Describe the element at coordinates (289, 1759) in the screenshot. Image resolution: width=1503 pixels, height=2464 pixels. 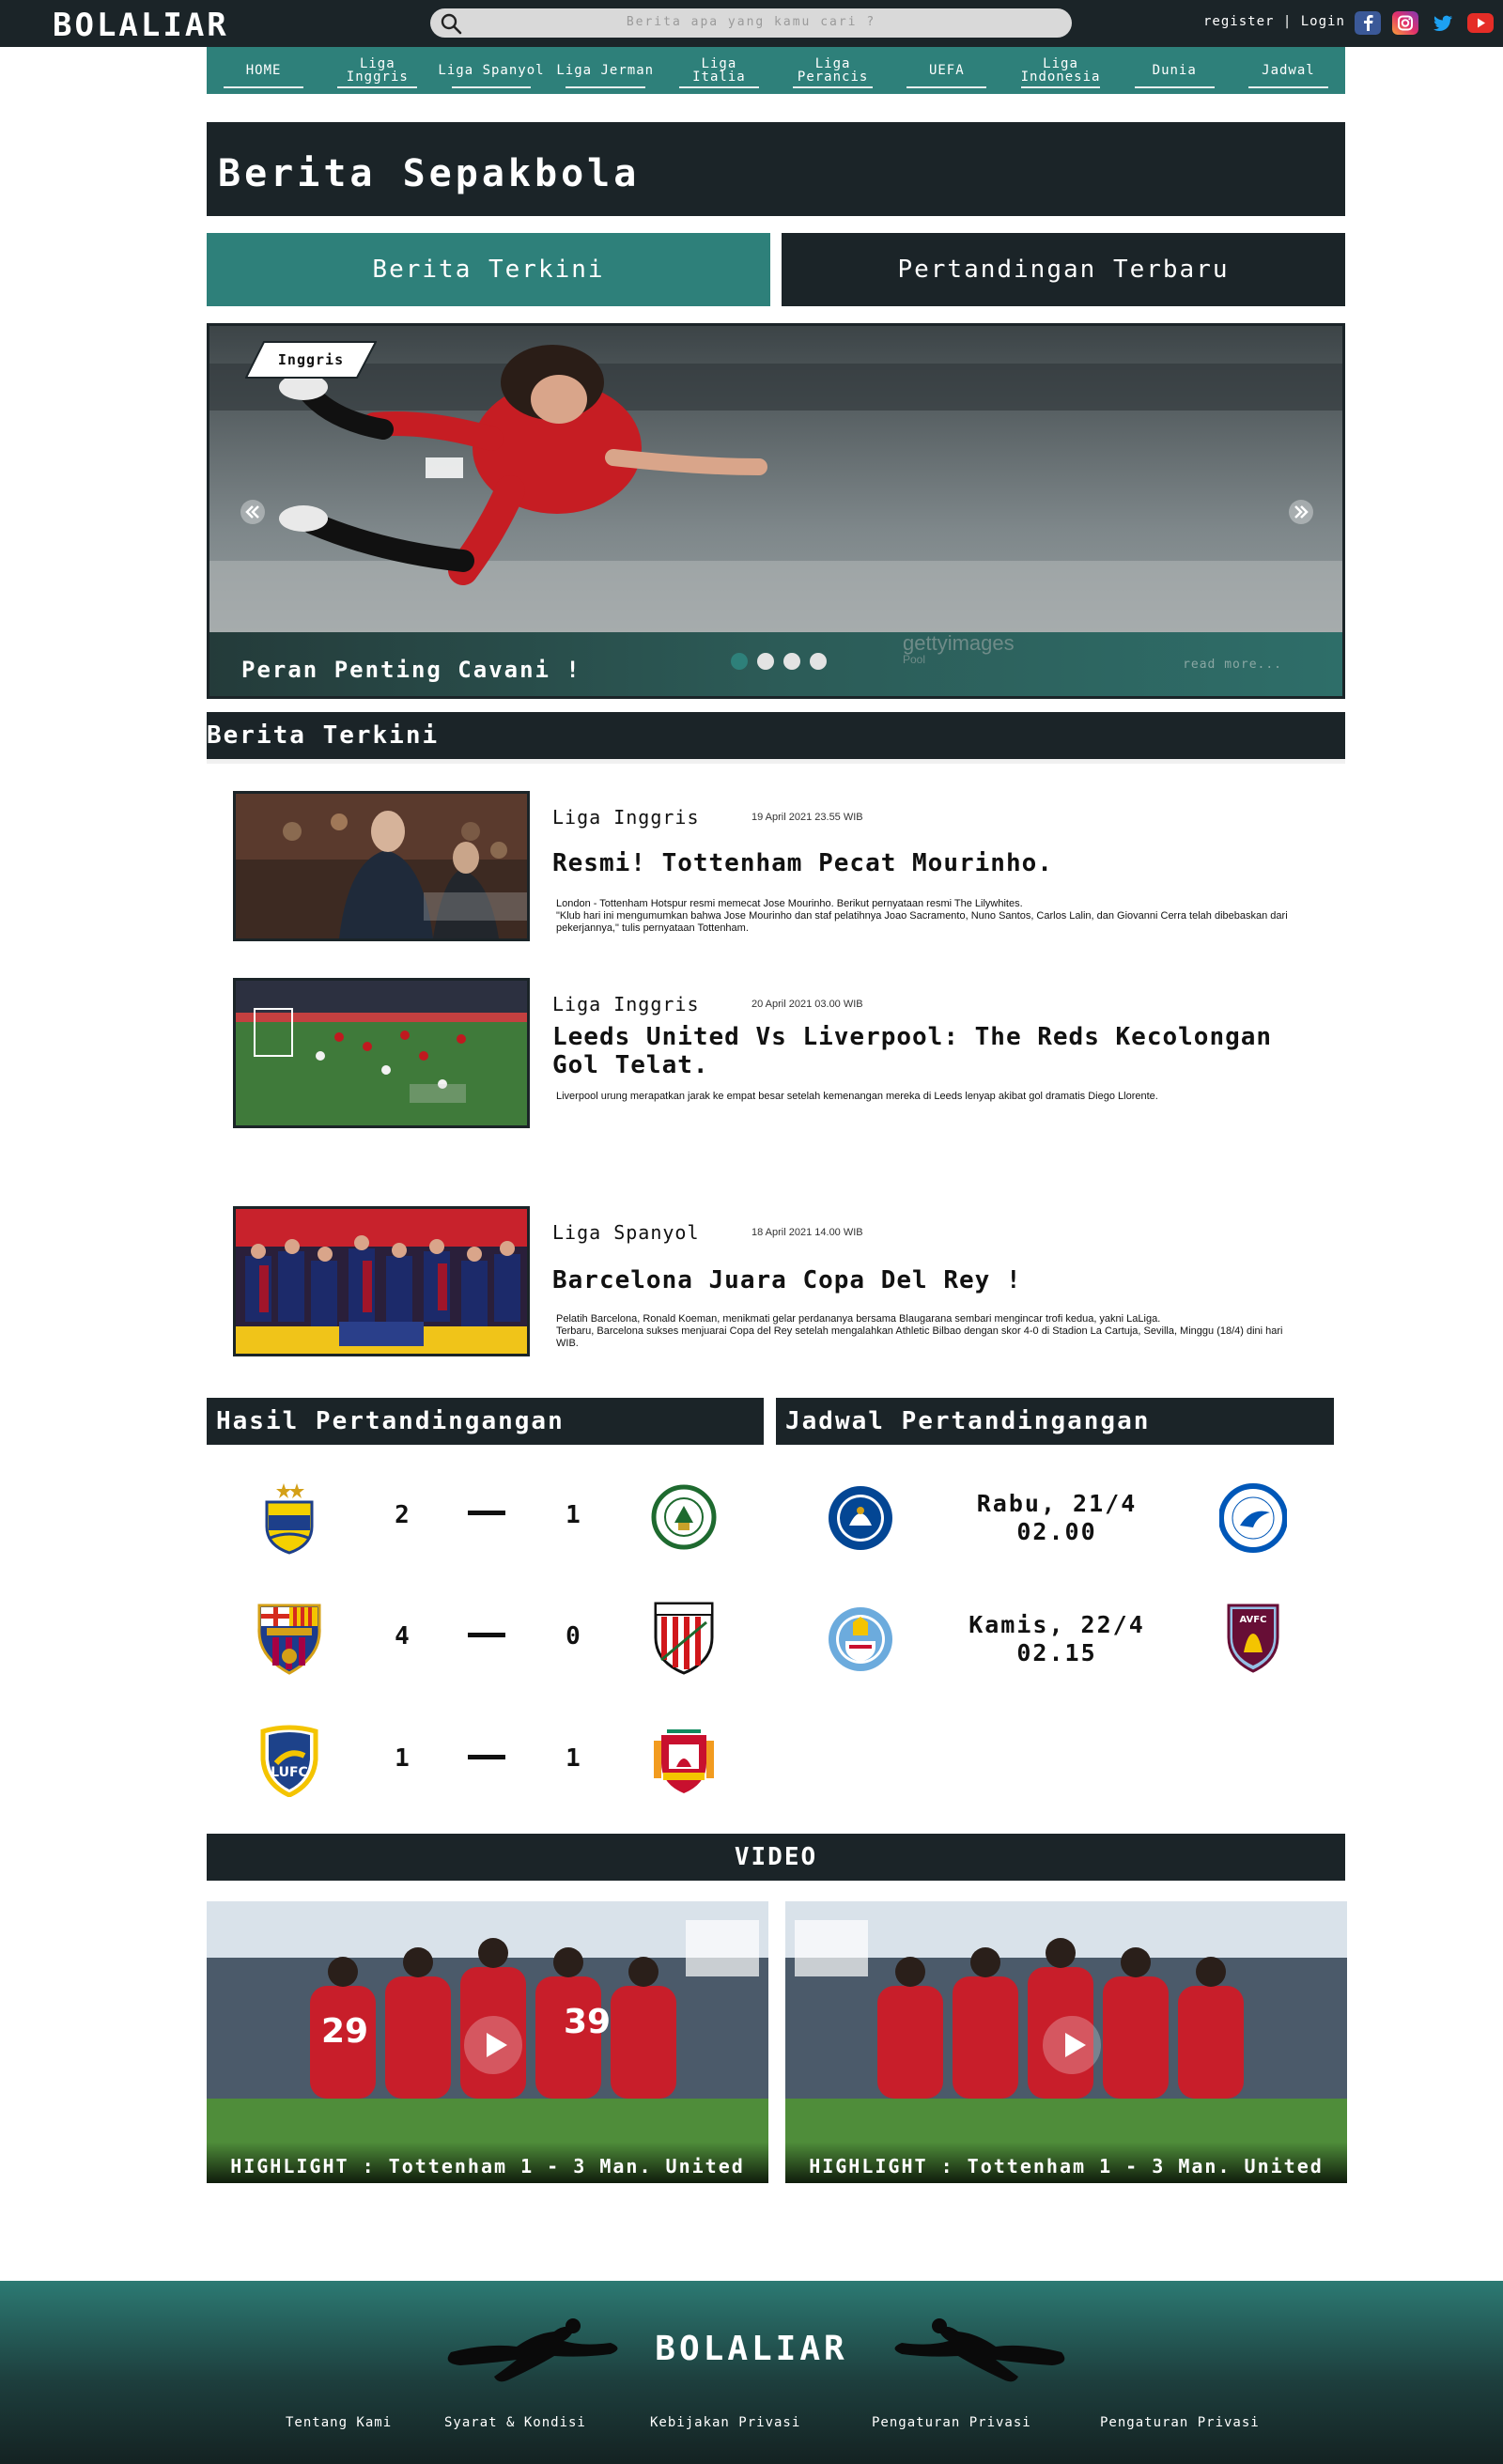
I see `leeds-crest: LUFC` at that location.